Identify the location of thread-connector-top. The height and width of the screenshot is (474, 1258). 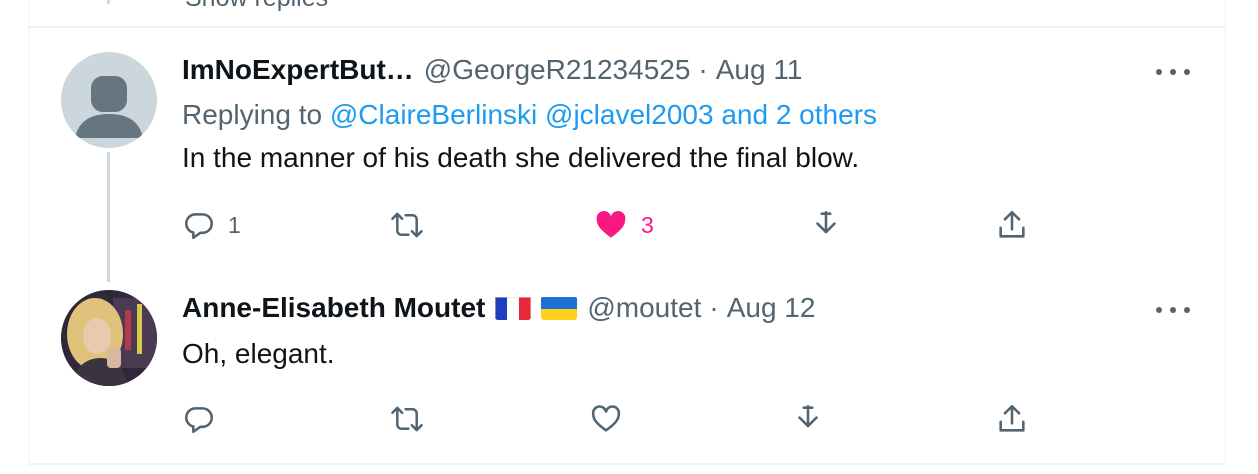
(108, 2).